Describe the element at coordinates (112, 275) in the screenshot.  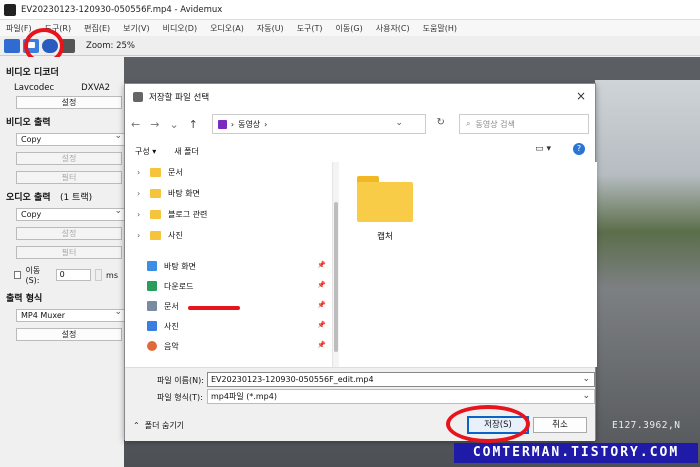
I see `shift-unit: ms` at that location.